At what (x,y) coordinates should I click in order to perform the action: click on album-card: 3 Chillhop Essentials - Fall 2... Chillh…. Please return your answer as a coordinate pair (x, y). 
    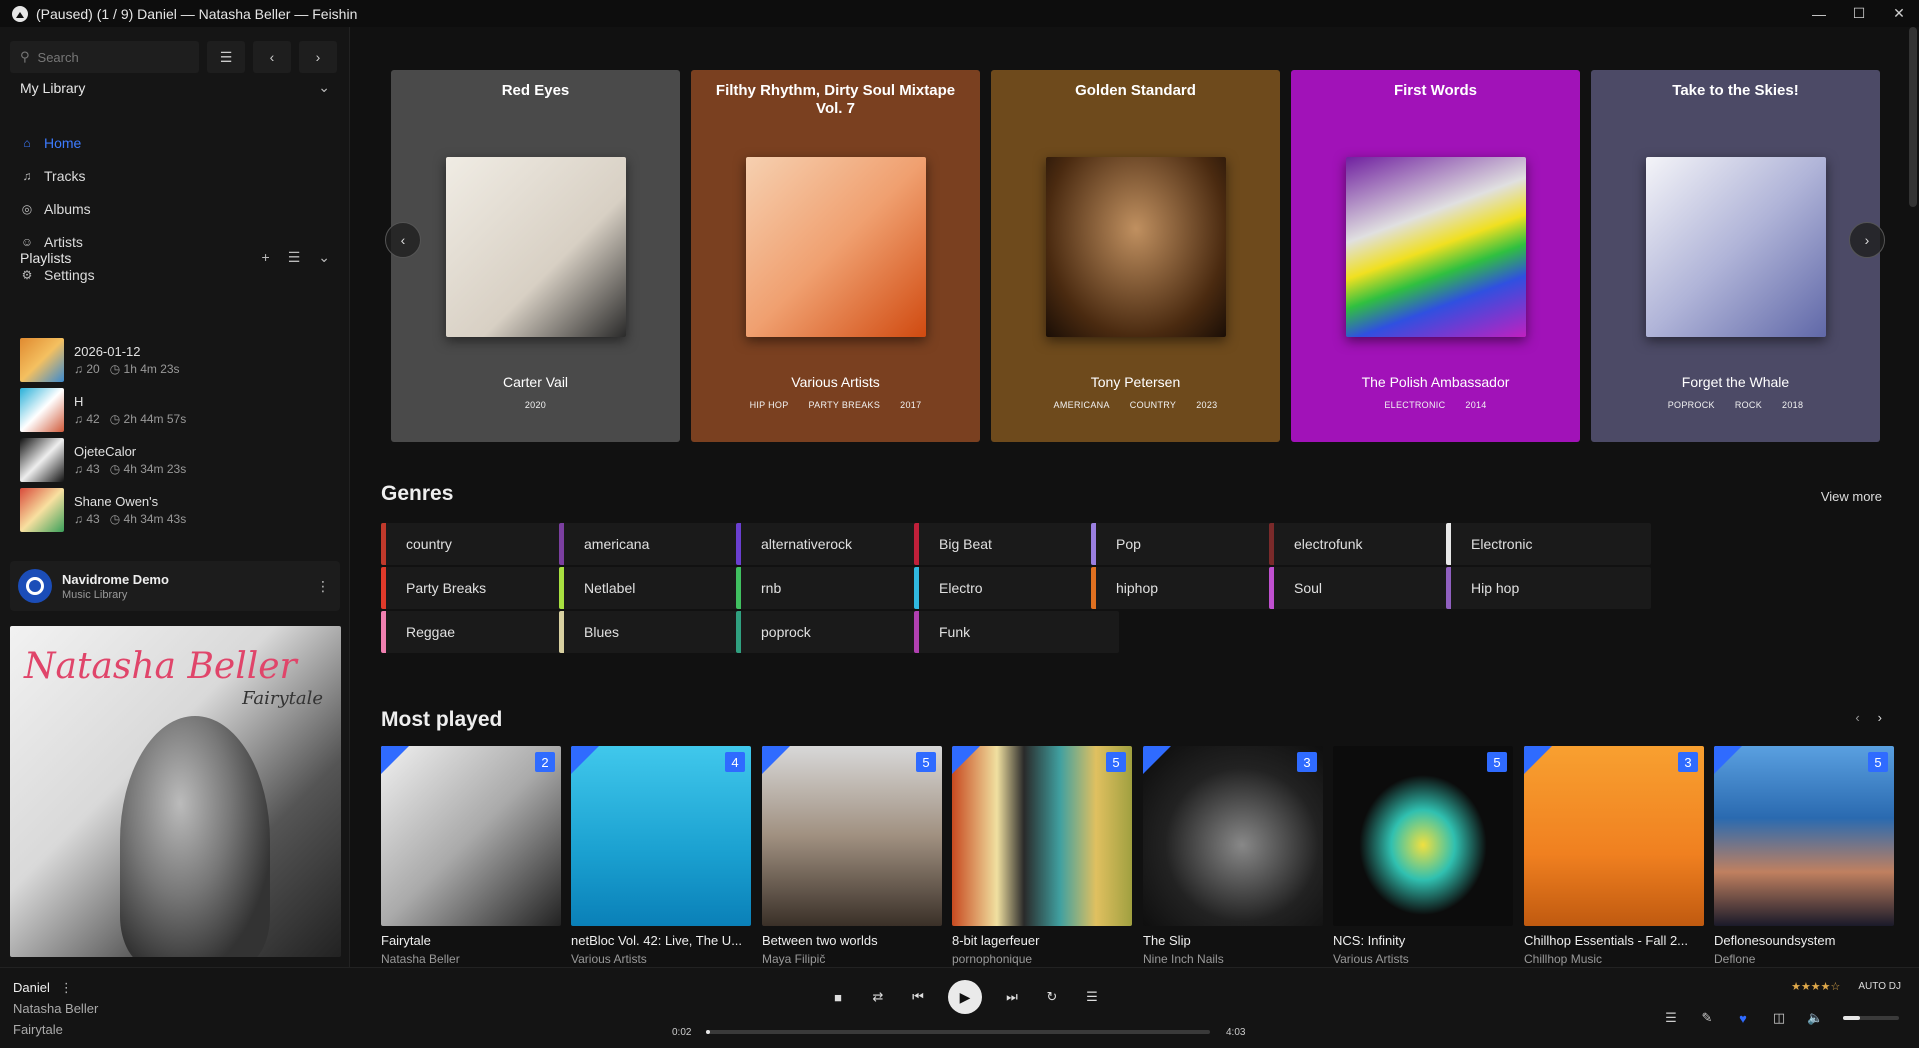
    Looking at the image, I should click on (1614, 856).